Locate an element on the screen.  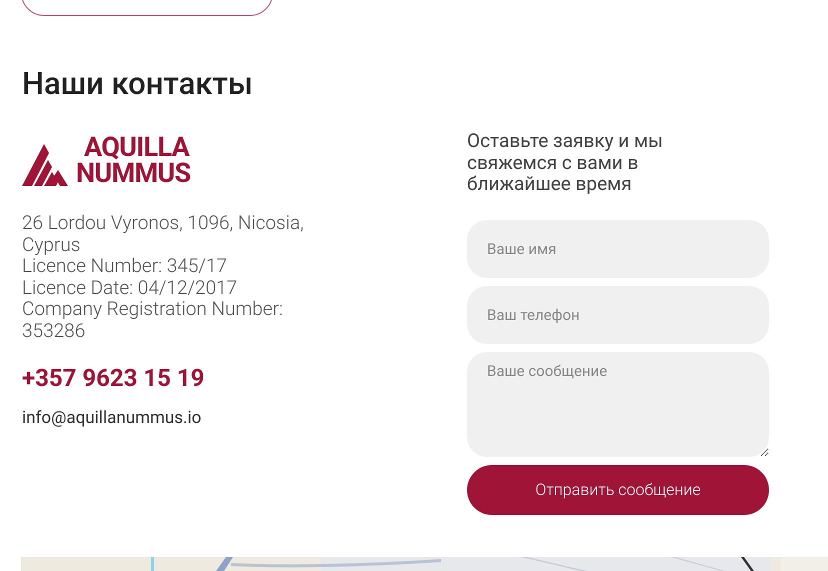
email-address: info@aquillanummus.io is located at coordinates (112, 418).